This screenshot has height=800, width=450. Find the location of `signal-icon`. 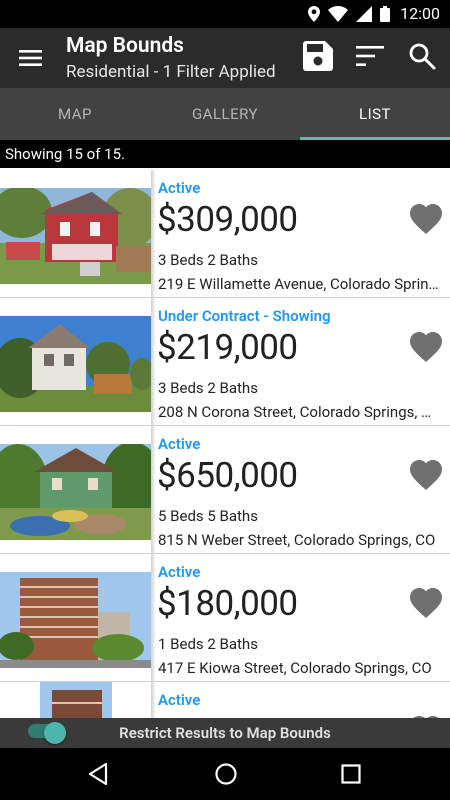

signal-icon is located at coordinates (364, 13).